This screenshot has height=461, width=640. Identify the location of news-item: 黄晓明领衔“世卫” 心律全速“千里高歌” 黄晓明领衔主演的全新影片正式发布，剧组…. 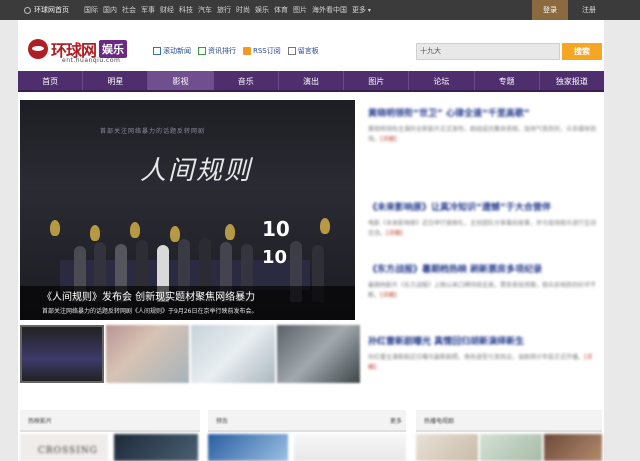
(484, 125).